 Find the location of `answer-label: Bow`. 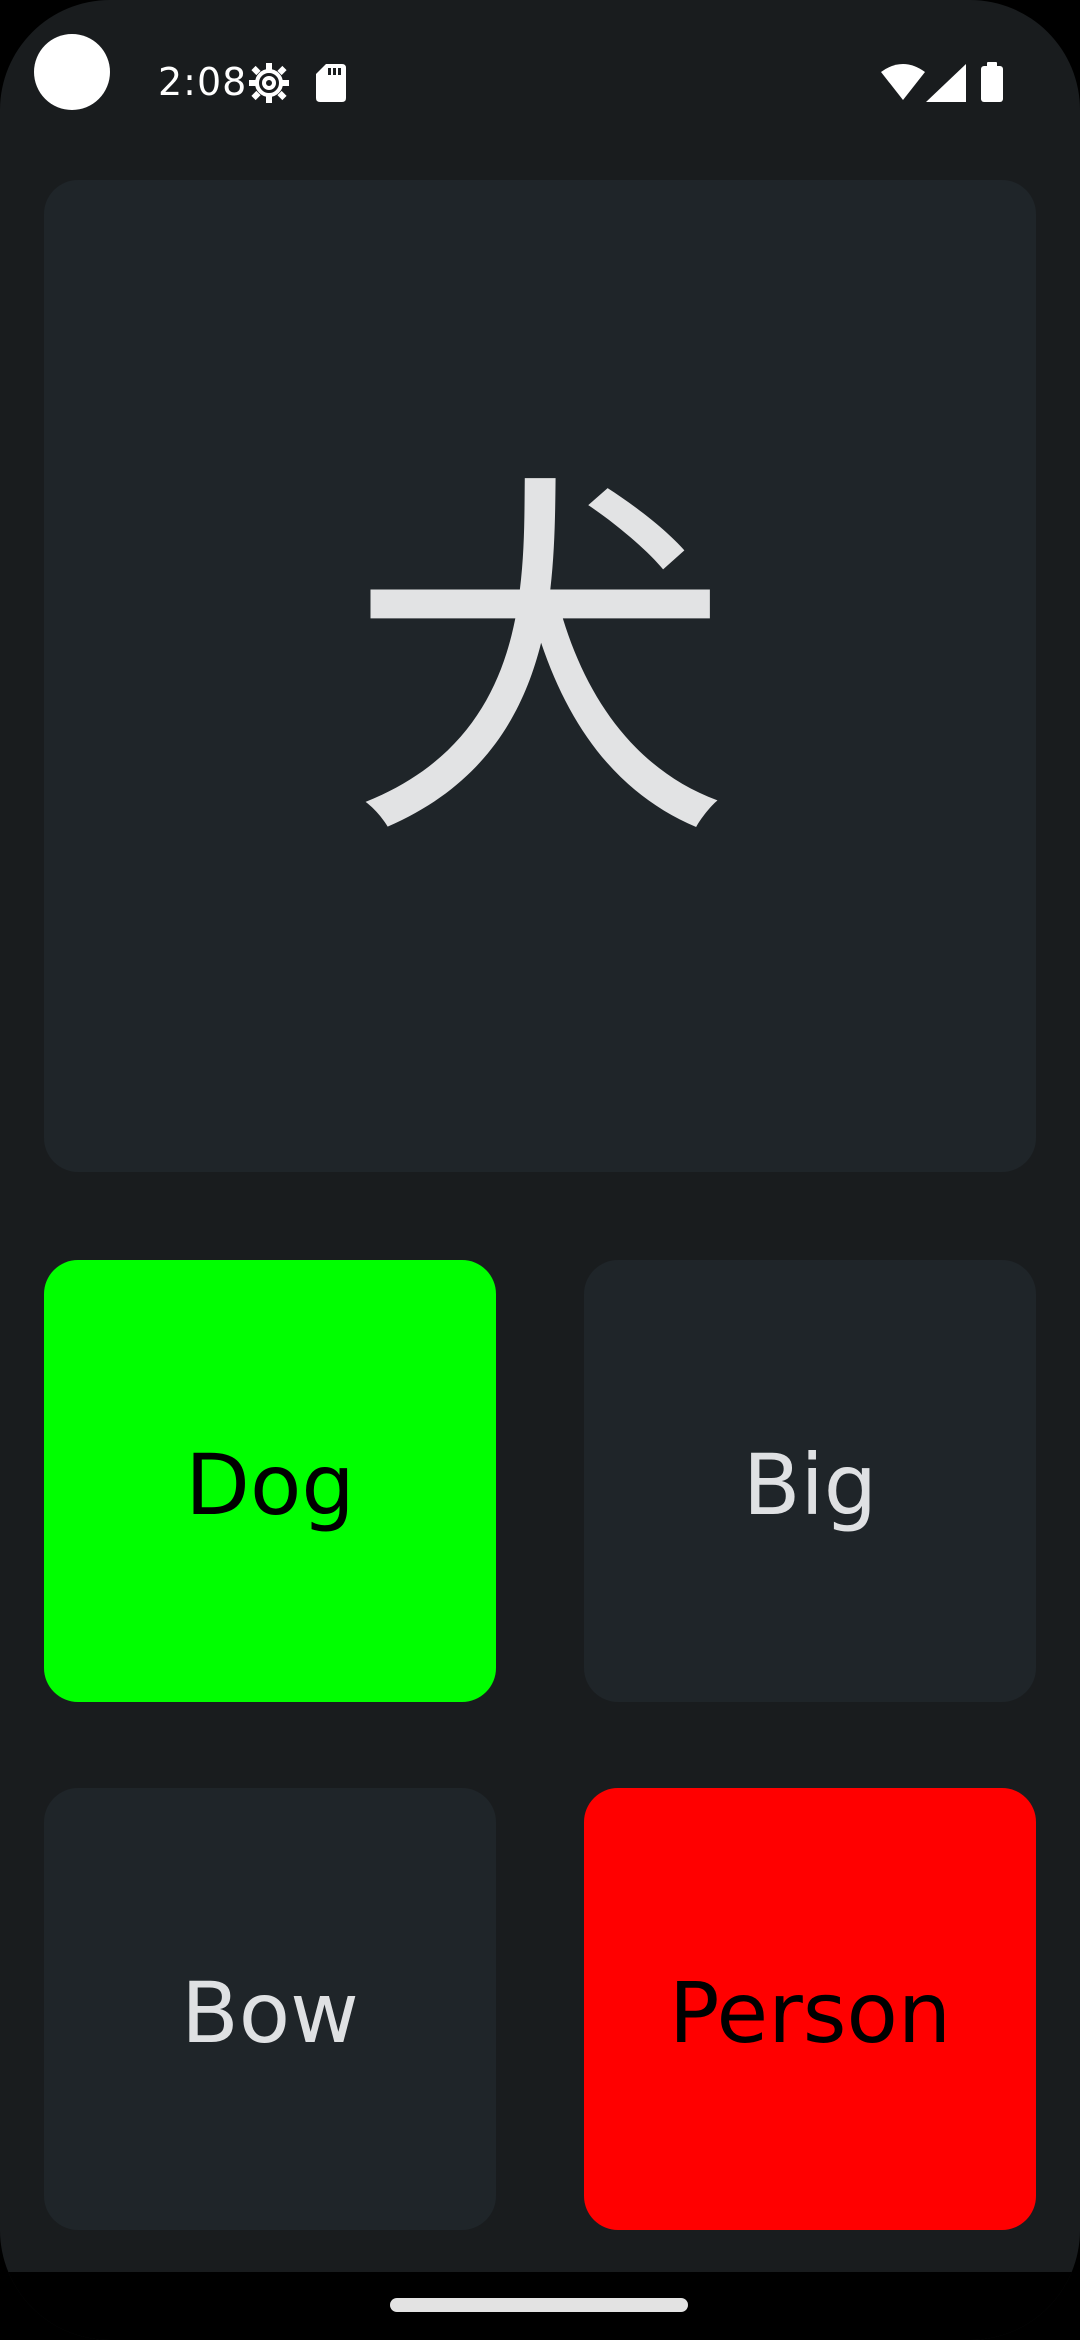

answer-label: Bow is located at coordinates (270, 2013).